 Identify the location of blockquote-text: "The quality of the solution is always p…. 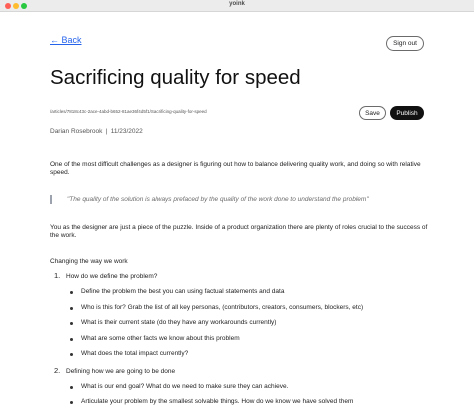
(218, 199).